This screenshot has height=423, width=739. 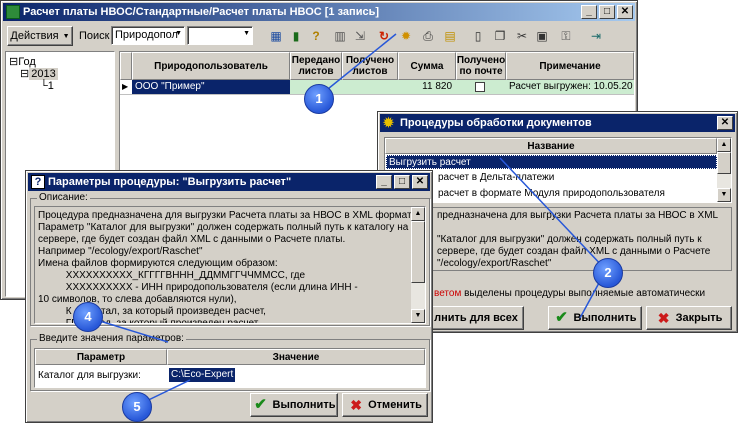 I want to click on cut-icon: ✂, so click(x=522, y=36).